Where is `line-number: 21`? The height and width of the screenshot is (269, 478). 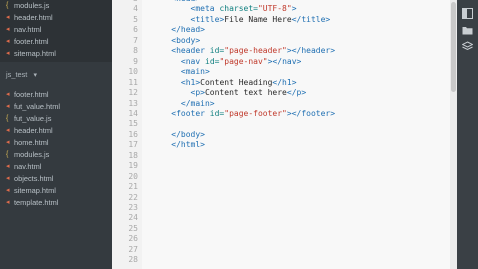
line-number: 21 is located at coordinates (133, 187).